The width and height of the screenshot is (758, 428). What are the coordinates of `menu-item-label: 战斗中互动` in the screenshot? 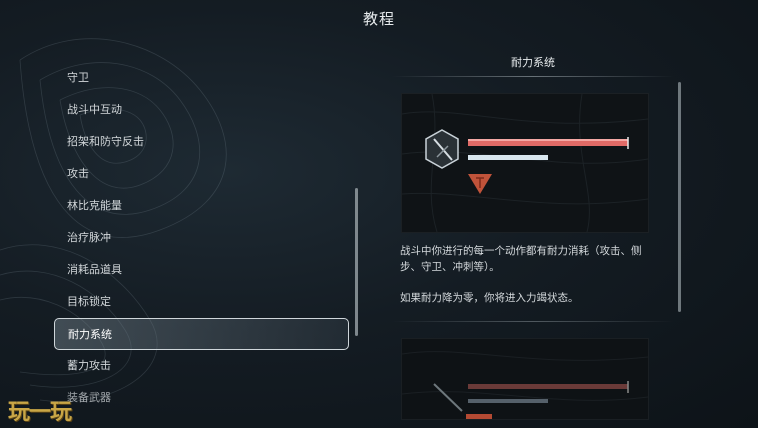 It's located at (94, 109).